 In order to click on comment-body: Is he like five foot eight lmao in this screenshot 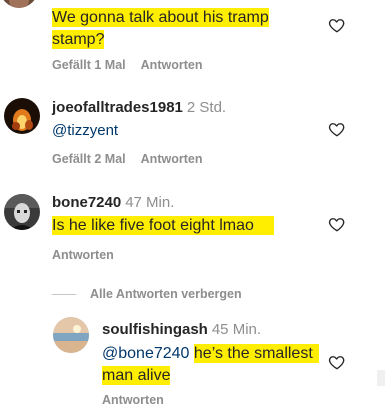, I will do `click(163, 225)`.